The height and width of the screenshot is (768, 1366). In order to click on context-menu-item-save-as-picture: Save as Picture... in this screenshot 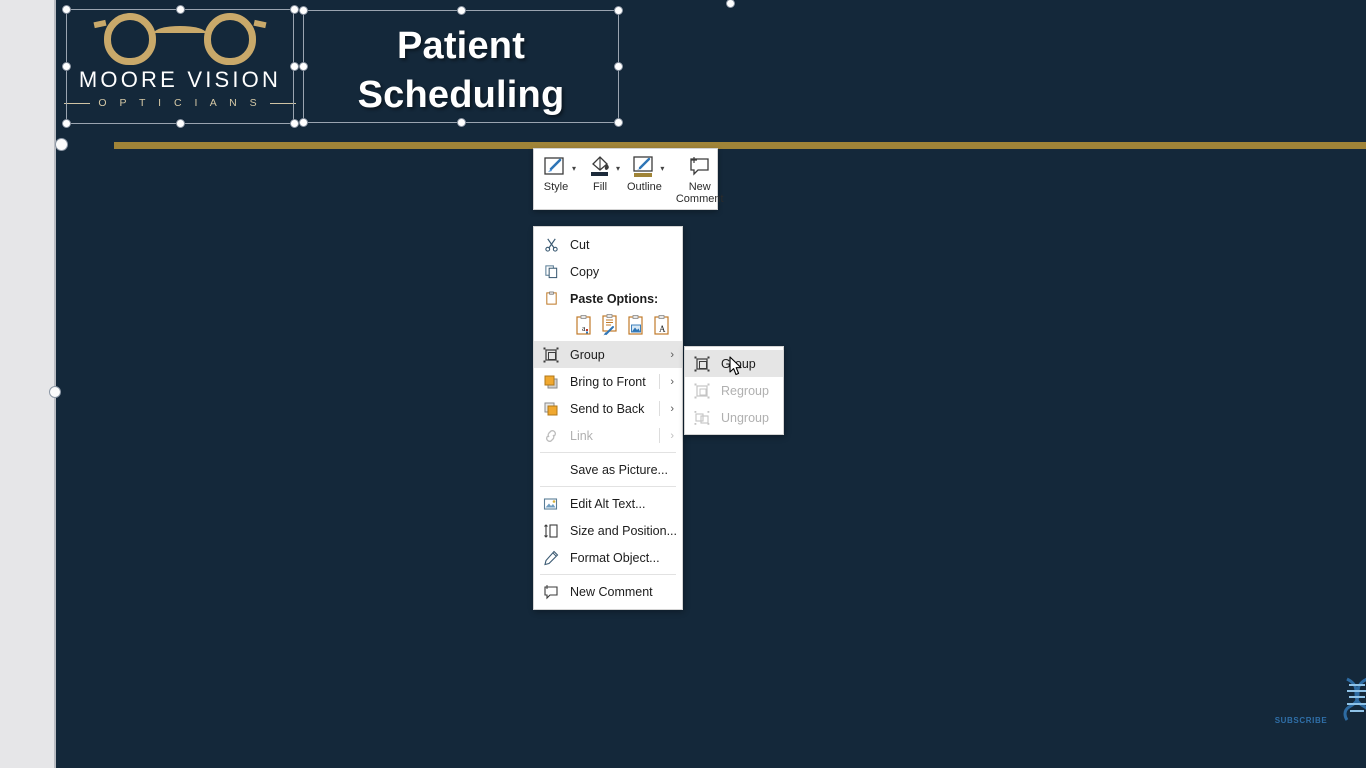, I will do `click(608, 469)`.